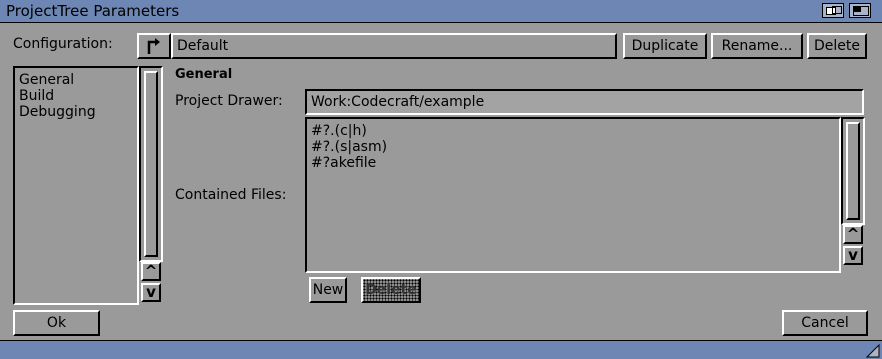 Image resolution: width=882 pixels, height=359 pixels. I want to click on zoom-gadget-icon, so click(860, 10).